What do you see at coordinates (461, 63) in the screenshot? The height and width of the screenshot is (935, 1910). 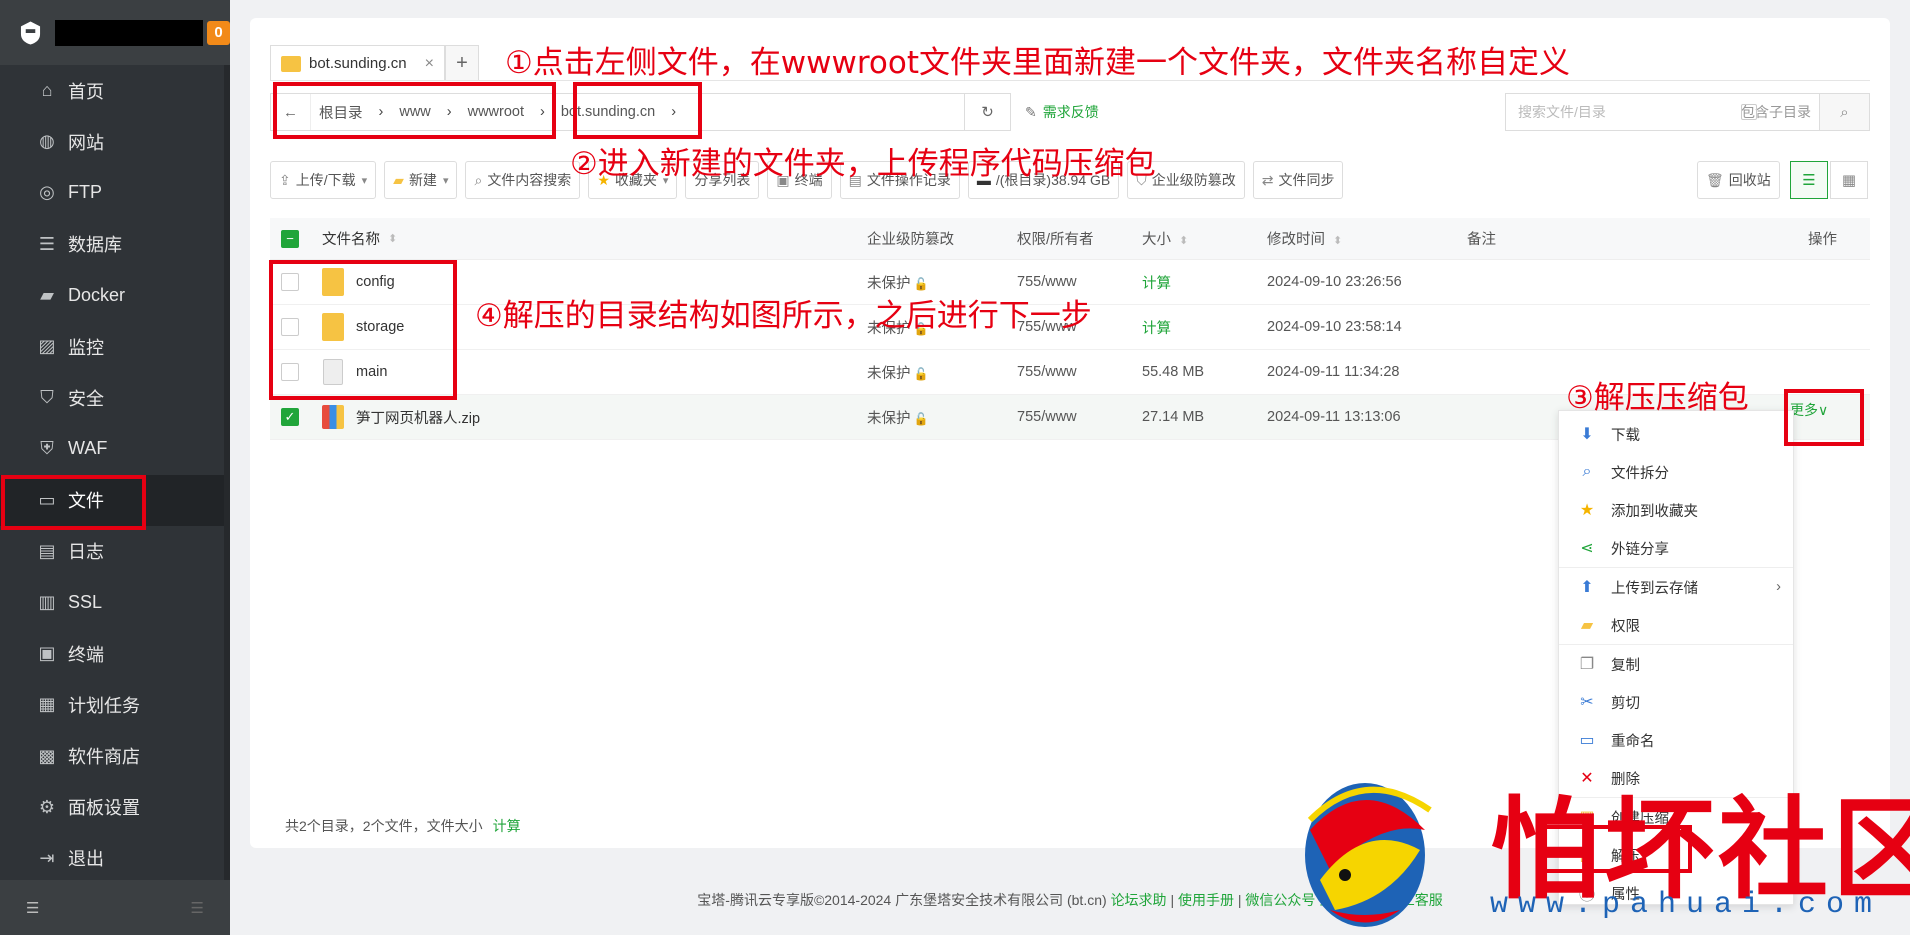 I see `add-tab-button: +` at bounding box center [461, 63].